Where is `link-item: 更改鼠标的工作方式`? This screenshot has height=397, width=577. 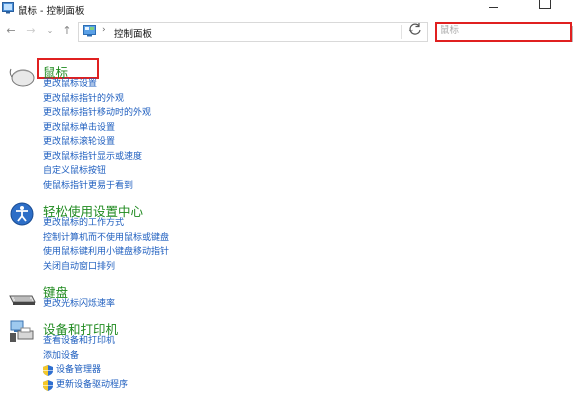
link-item: 更改鼠标的工作方式 is located at coordinates (106, 223).